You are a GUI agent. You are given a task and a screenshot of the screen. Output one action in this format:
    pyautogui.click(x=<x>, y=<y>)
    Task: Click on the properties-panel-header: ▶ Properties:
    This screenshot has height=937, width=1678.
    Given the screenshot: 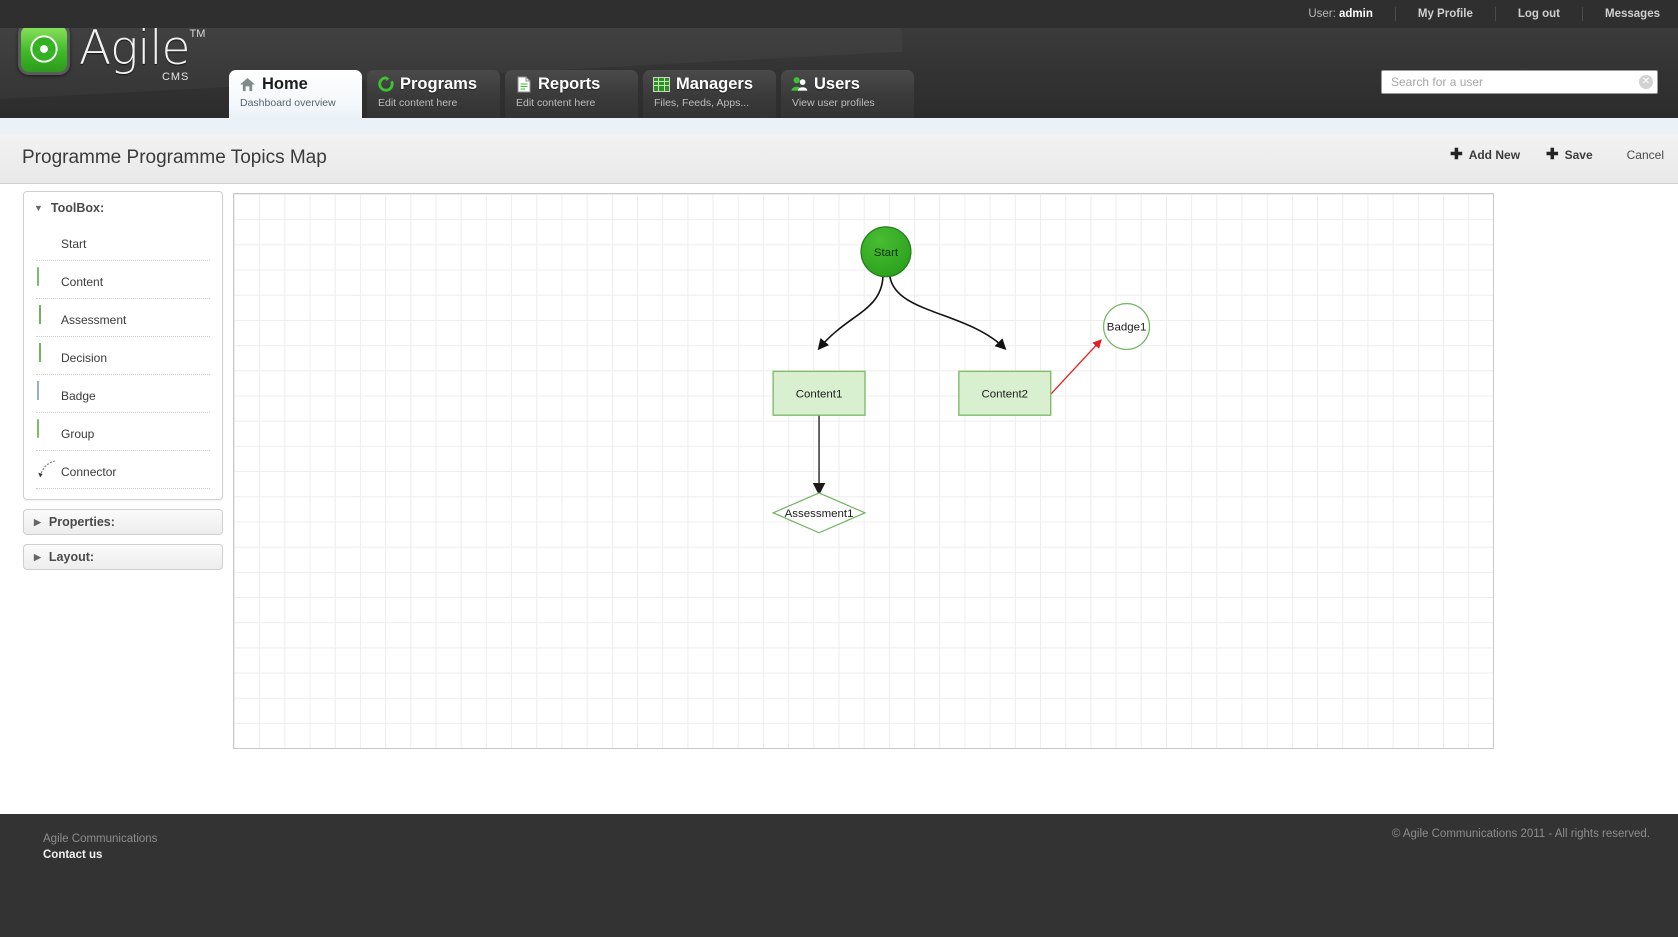 What is the action you would take?
    pyautogui.click(x=123, y=522)
    